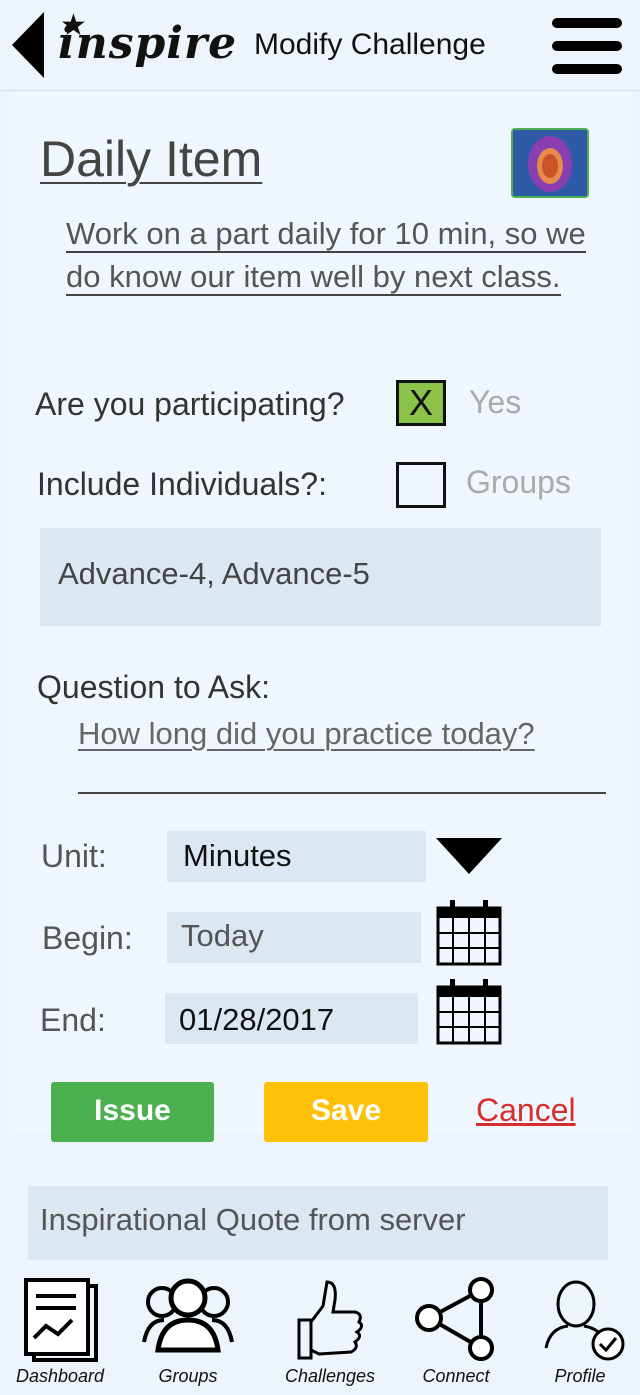 The width and height of the screenshot is (640, 1395). What do you see at coordinates (587, 47) in the screenshot?
I see `hamburger-menu-icon` at bounding box center [587, 47].